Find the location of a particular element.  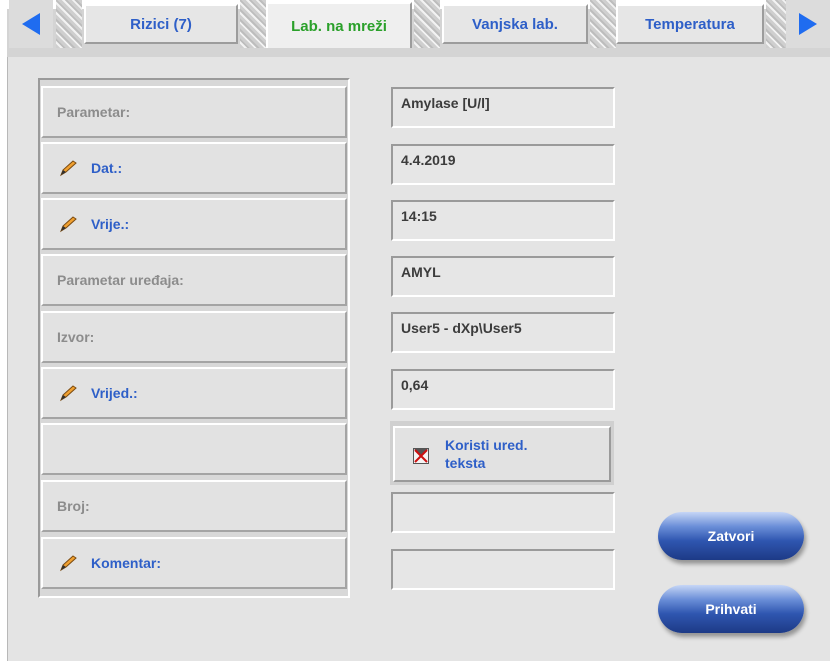

value-device-parameter: AMYL is located at coordinates (503, 276).